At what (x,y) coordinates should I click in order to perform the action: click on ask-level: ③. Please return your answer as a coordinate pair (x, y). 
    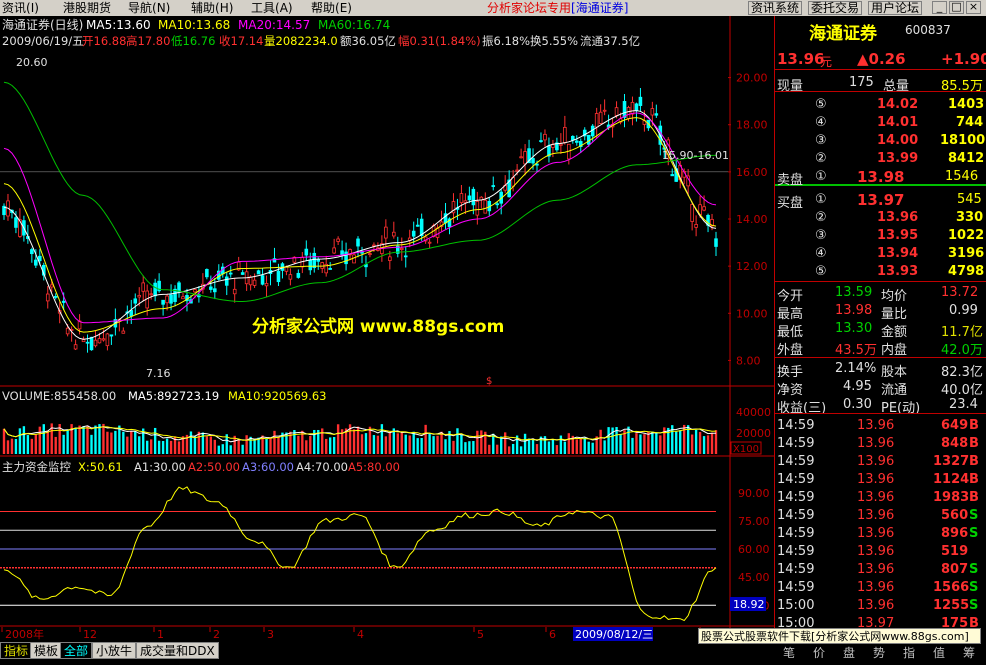
    Looking at the image, I should click on (821, 140).